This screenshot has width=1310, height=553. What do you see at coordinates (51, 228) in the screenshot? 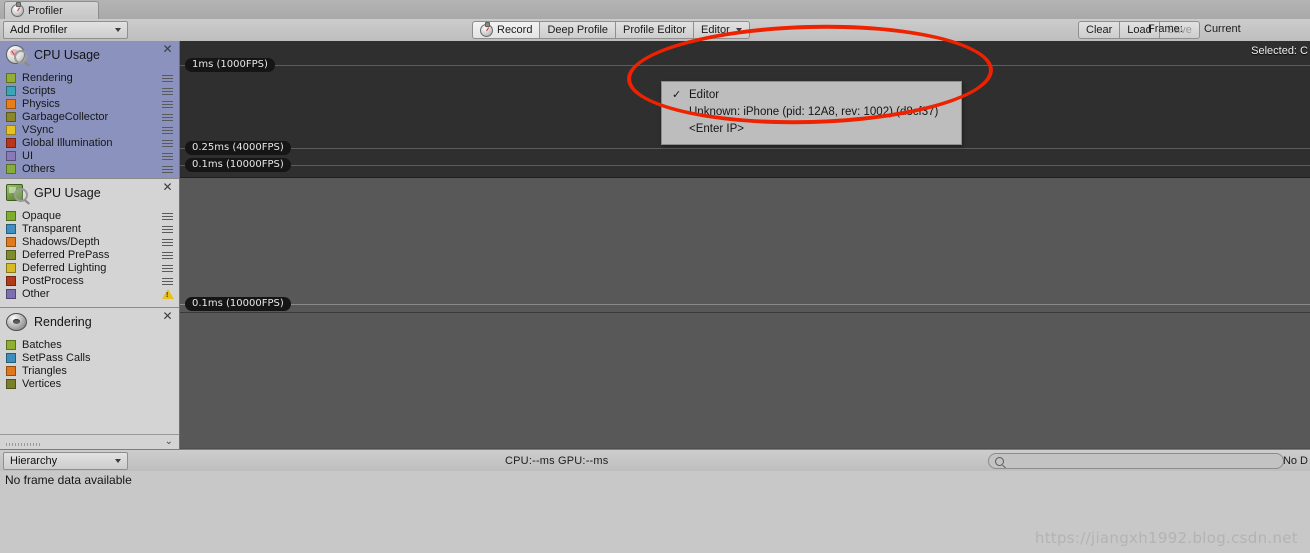
I see `legend-label: Transparent` at bounding box center [51, 228].